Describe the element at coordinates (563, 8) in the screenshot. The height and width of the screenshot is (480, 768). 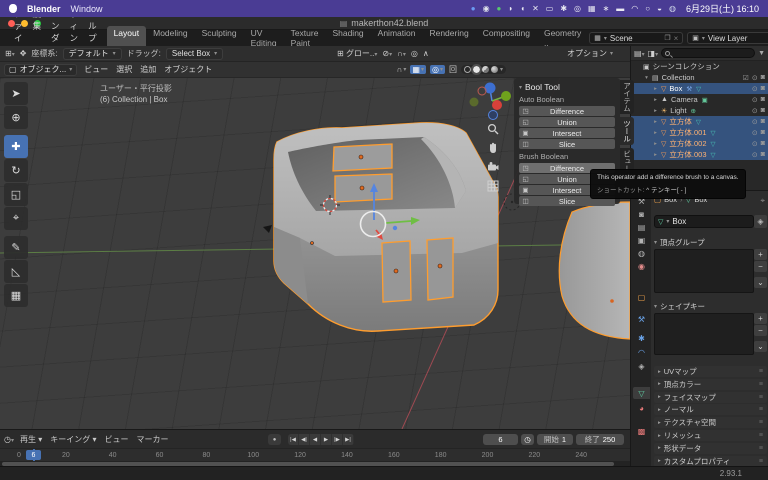
I see `settings-icon: ✱` at that location.